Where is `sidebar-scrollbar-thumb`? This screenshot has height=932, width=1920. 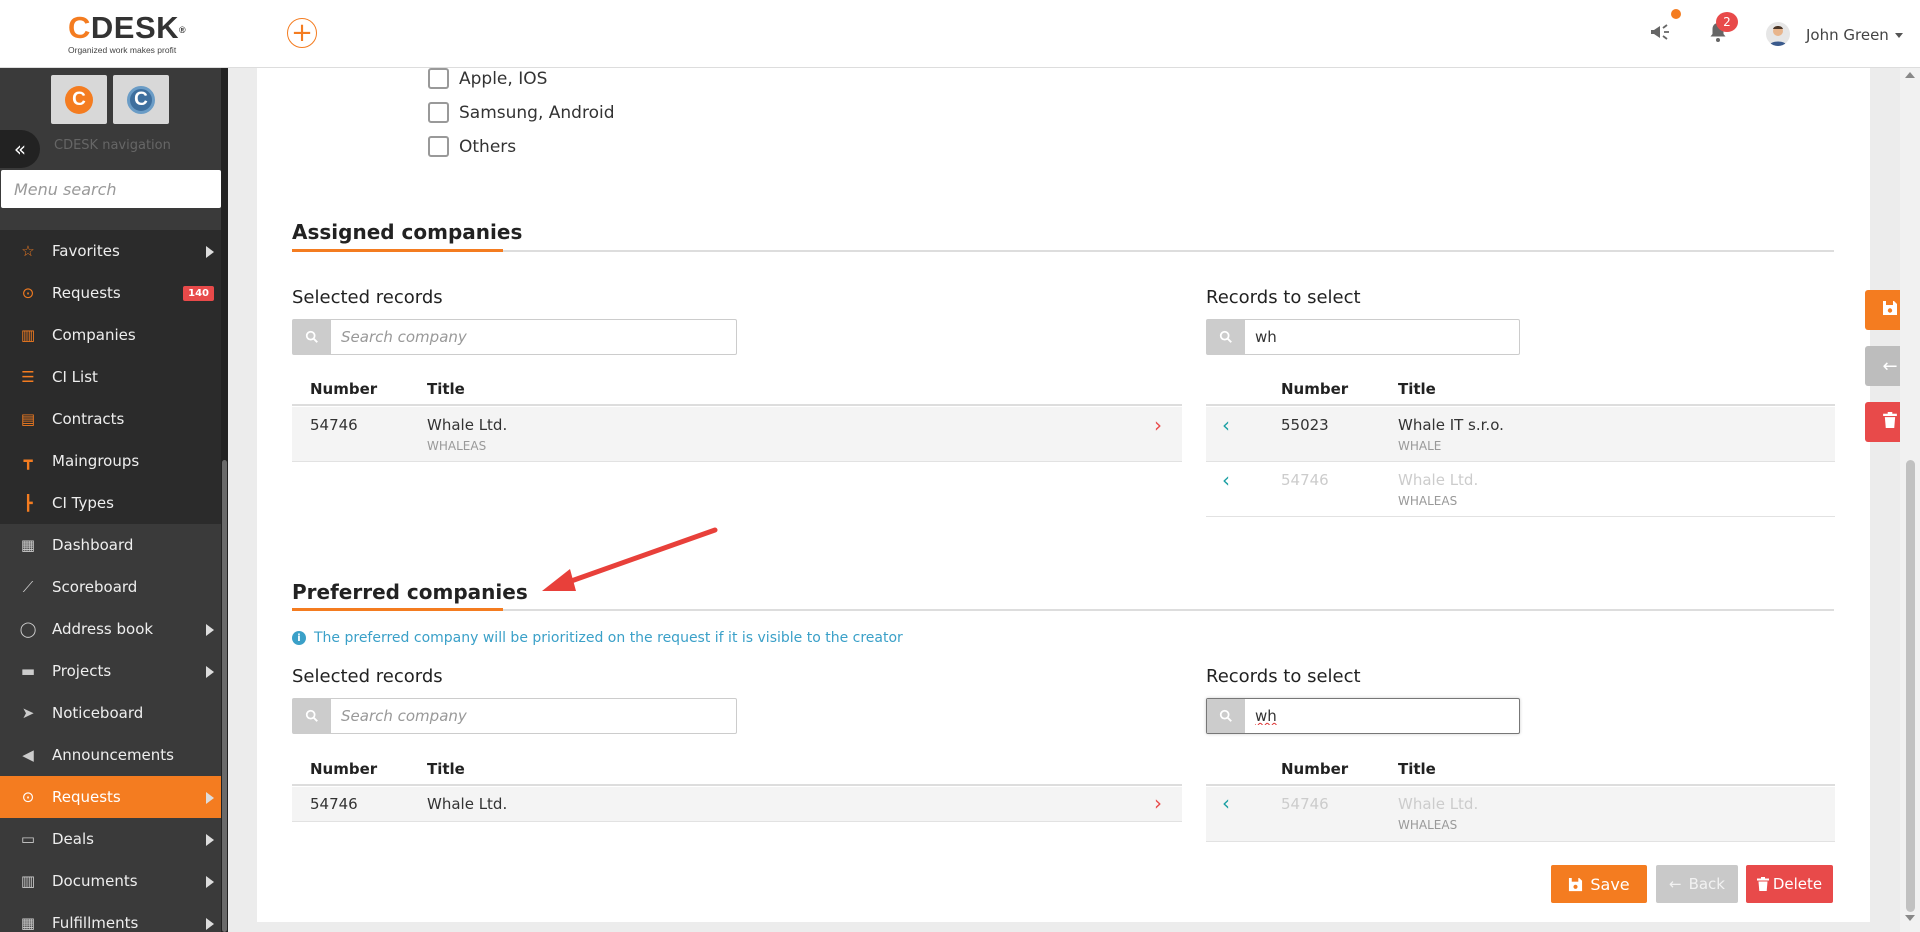
sidebar-scrollbar-thumb is located at coordinates (224, 696).